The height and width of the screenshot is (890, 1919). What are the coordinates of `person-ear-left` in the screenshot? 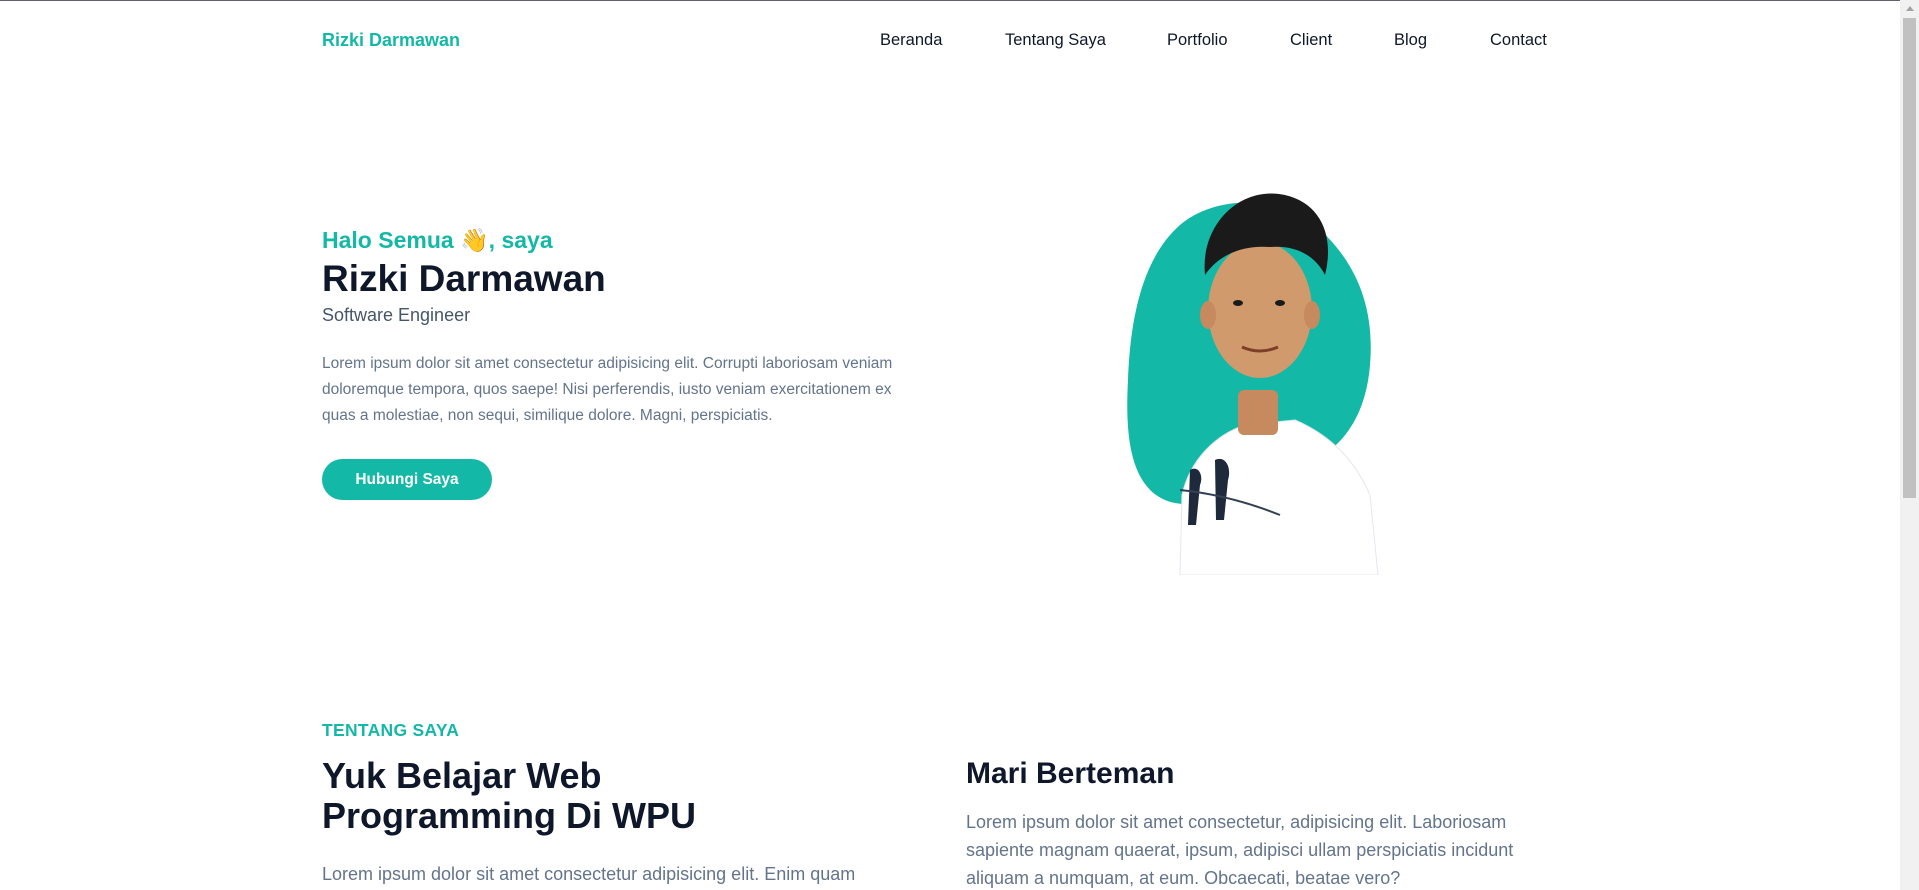 It's located at (1208, 315).